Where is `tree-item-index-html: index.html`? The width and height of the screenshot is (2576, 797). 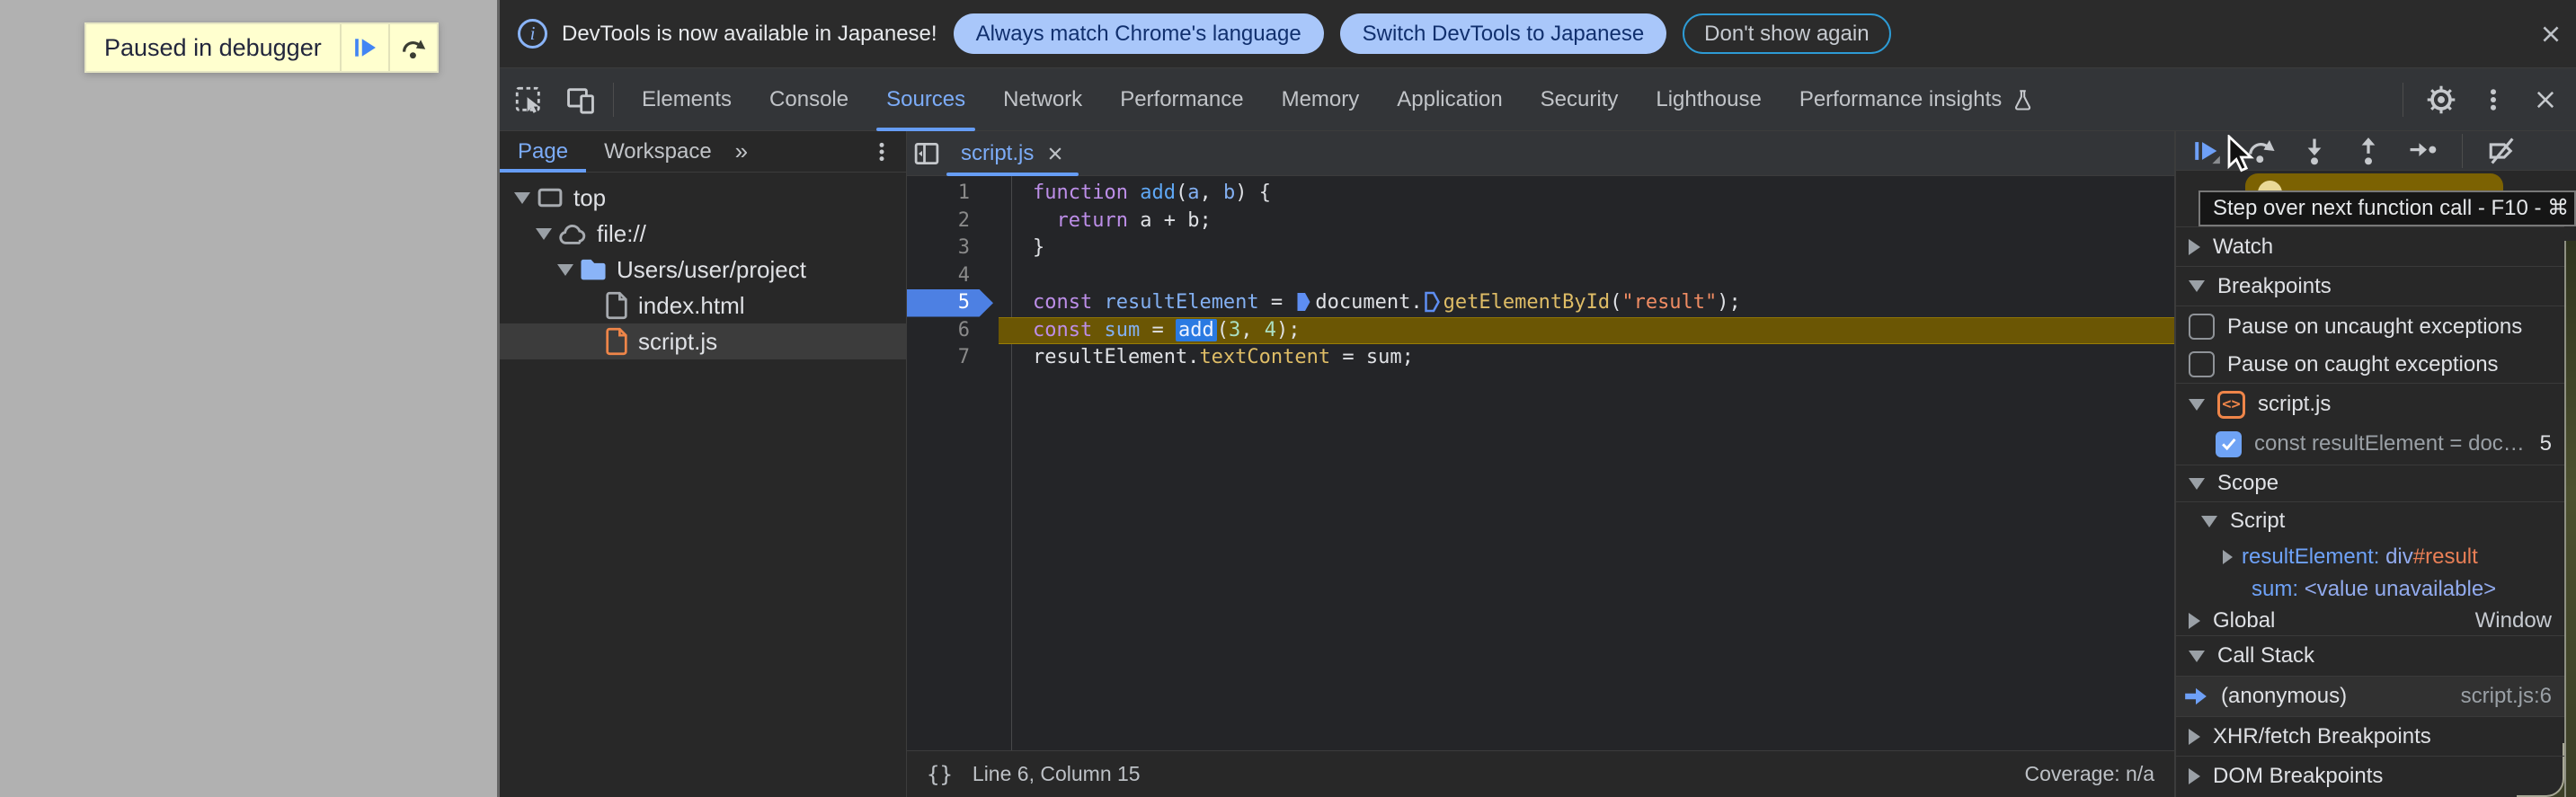
tree-item-index-html: index.html is located at coordinates (703, 305).